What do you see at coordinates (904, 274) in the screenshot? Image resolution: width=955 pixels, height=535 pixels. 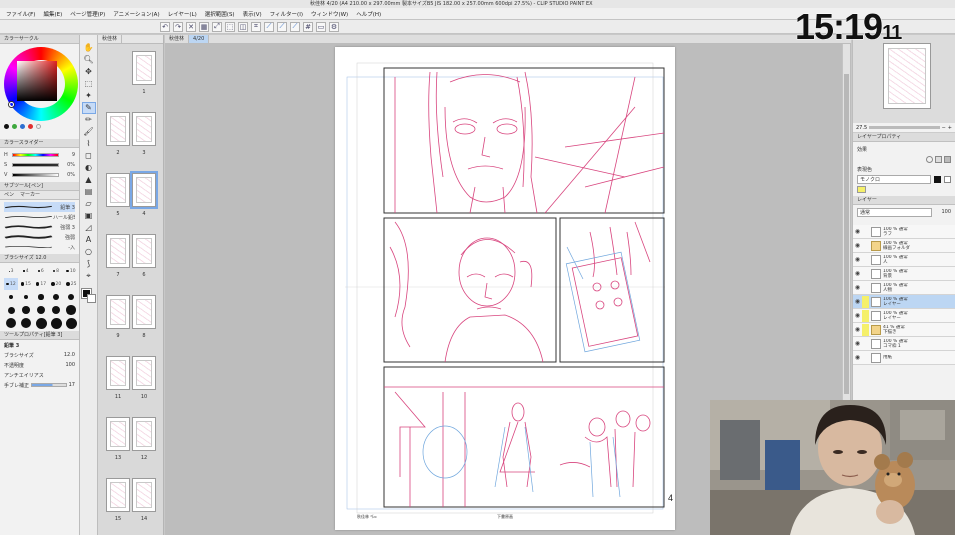 I see `layer-row: ◉ 100 % 通常 背景` at bounding box center [904, 274].